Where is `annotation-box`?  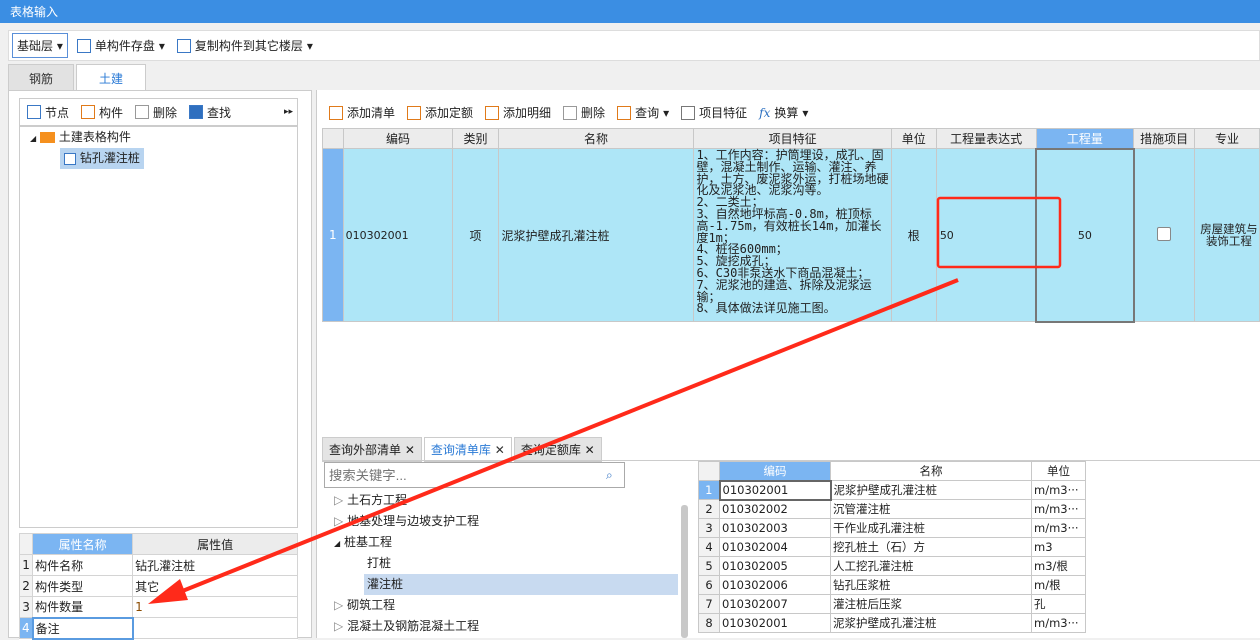 annotation-box is located at coordinates (999, 232).